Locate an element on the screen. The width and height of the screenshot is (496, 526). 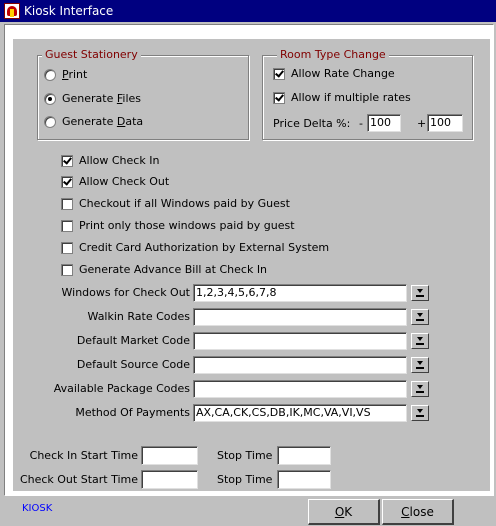
app-icon is located at coordinates (12, 11).